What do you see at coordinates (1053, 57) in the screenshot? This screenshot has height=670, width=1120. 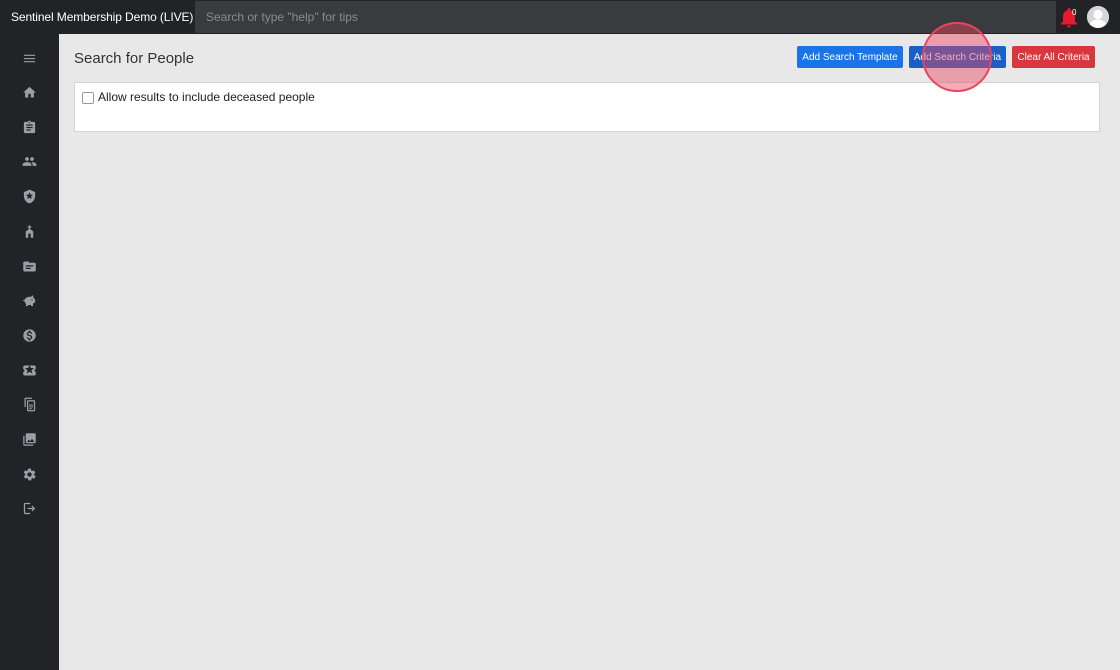 I see `clear-all-criteria-button: Clear All Criteria` at bounding box center [1053, 57].